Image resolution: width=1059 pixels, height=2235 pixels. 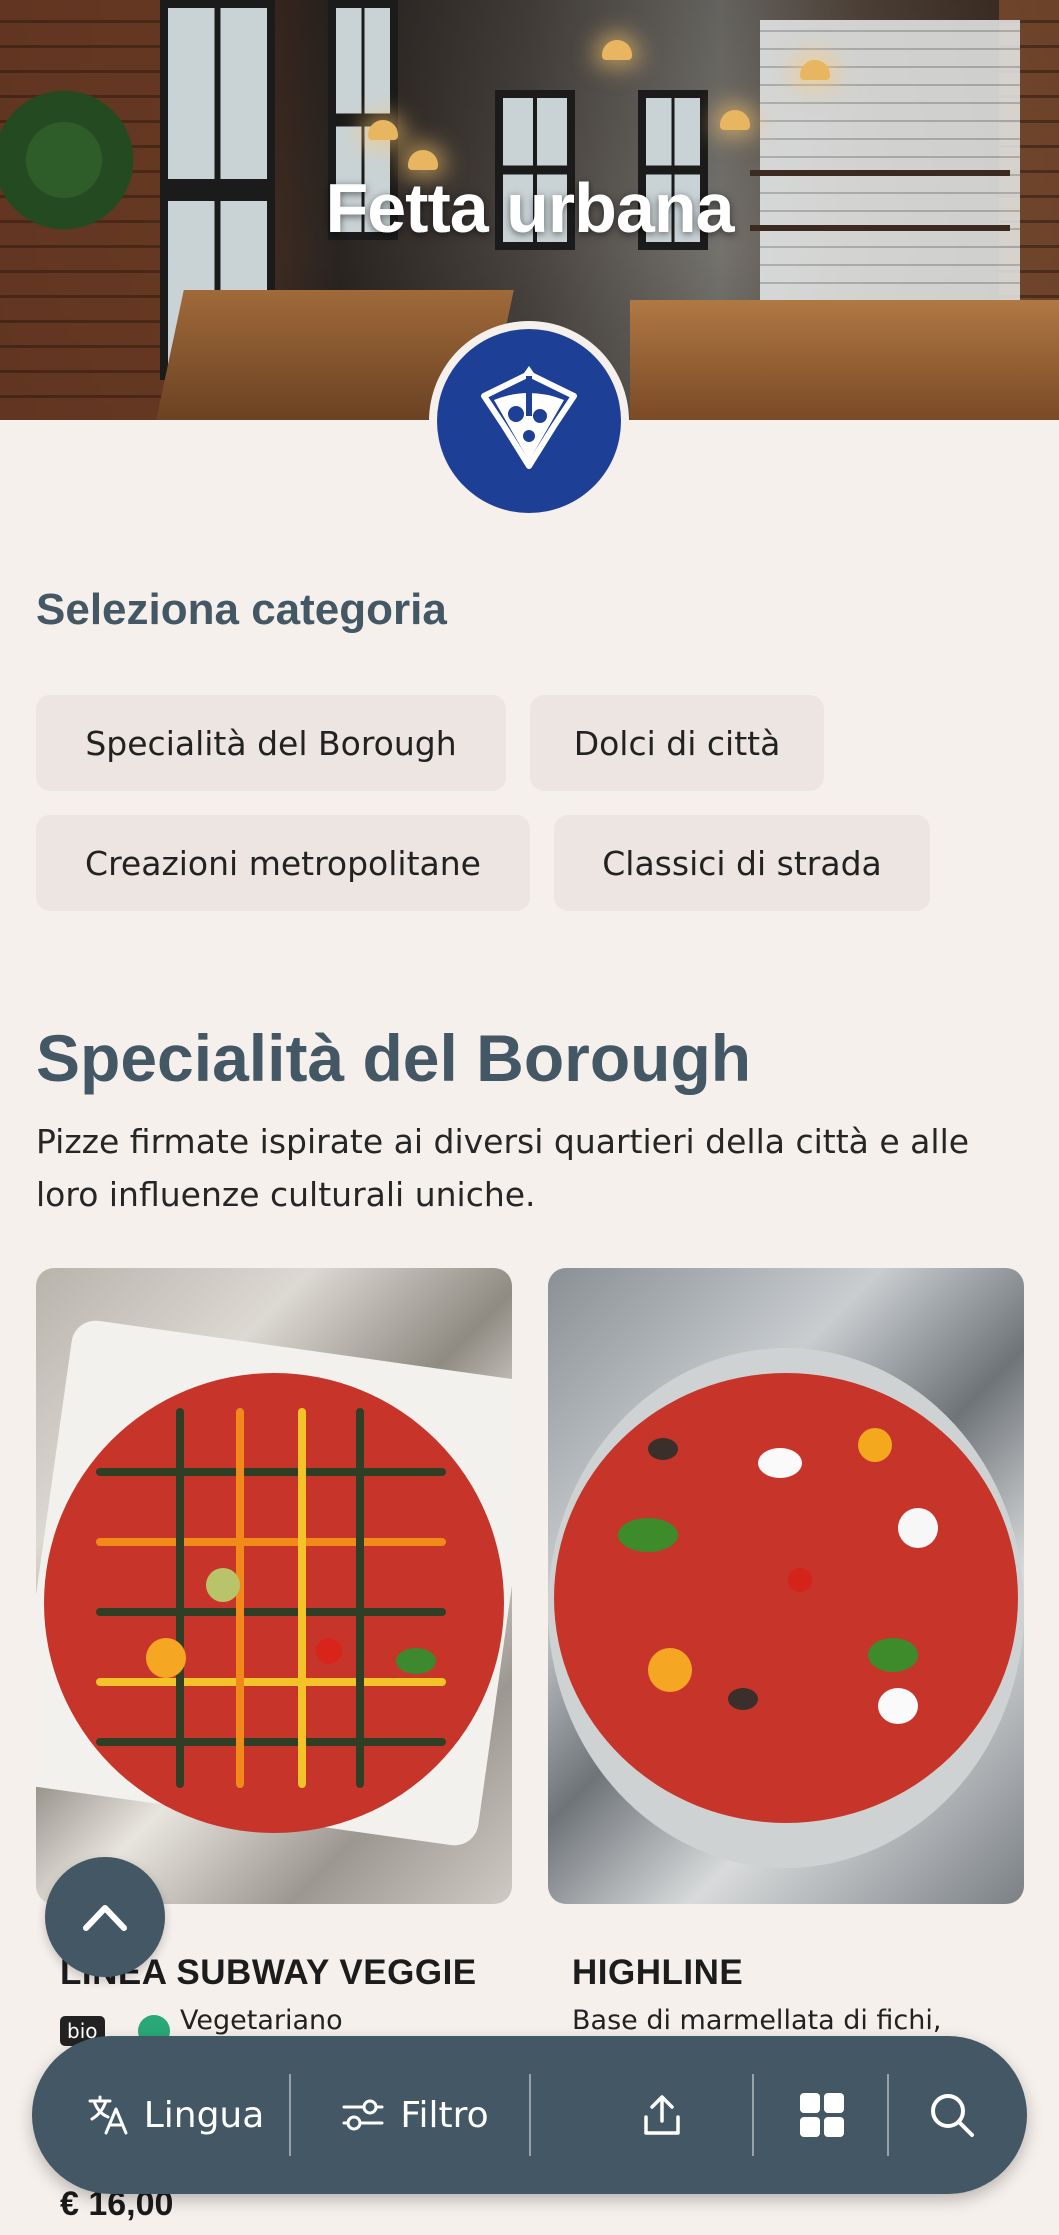 I want to click on pizza-logo-icon, so click(x=529, y=417).